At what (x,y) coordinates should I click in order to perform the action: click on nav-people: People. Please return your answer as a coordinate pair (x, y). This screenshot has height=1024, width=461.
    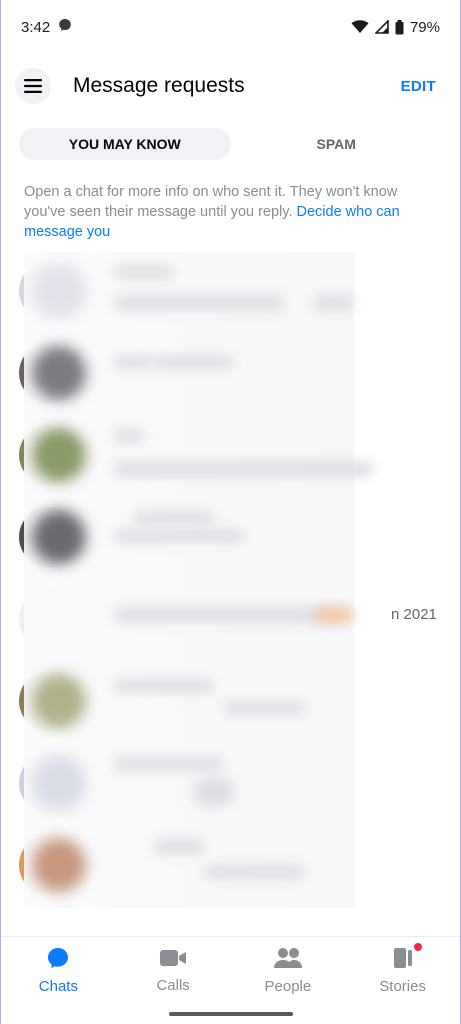
    Looking at the image, I should click on (288, 970).